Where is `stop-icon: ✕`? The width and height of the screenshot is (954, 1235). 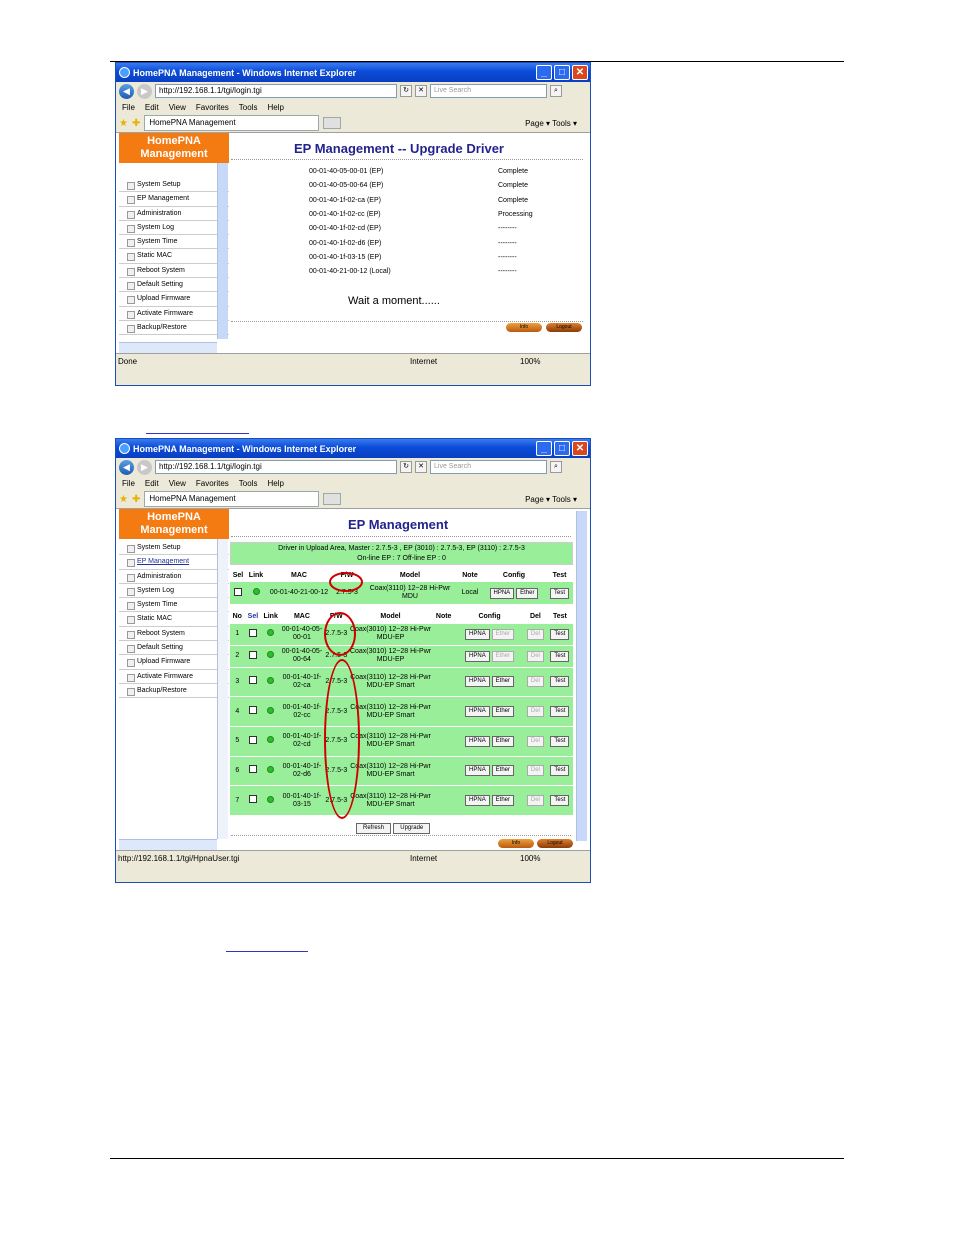 stop-icon: ✕ is located at coordinates (421, 91).